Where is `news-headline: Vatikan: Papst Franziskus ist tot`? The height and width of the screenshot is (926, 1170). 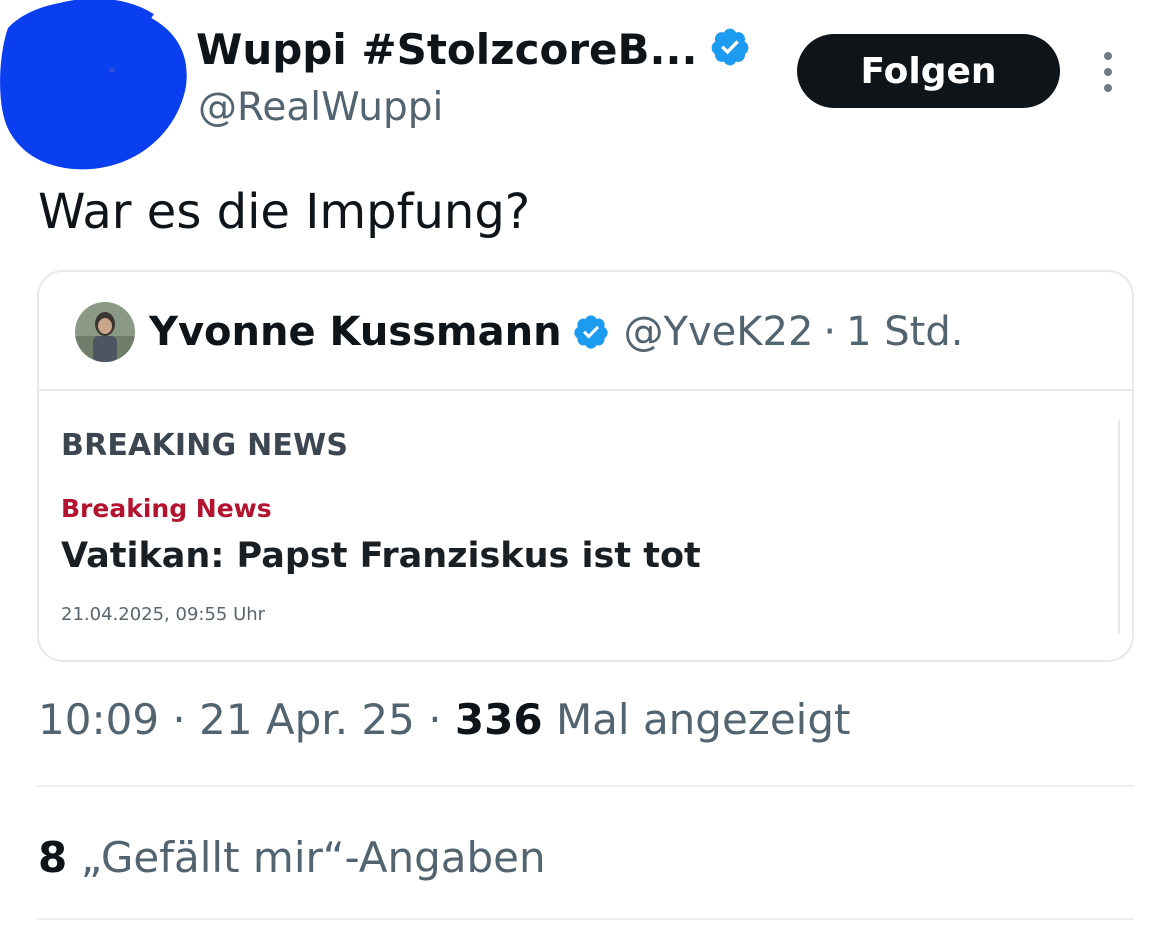 news-headline: Vatikan: Papst Franziskus ist tot is located at coordinates (381, 556).